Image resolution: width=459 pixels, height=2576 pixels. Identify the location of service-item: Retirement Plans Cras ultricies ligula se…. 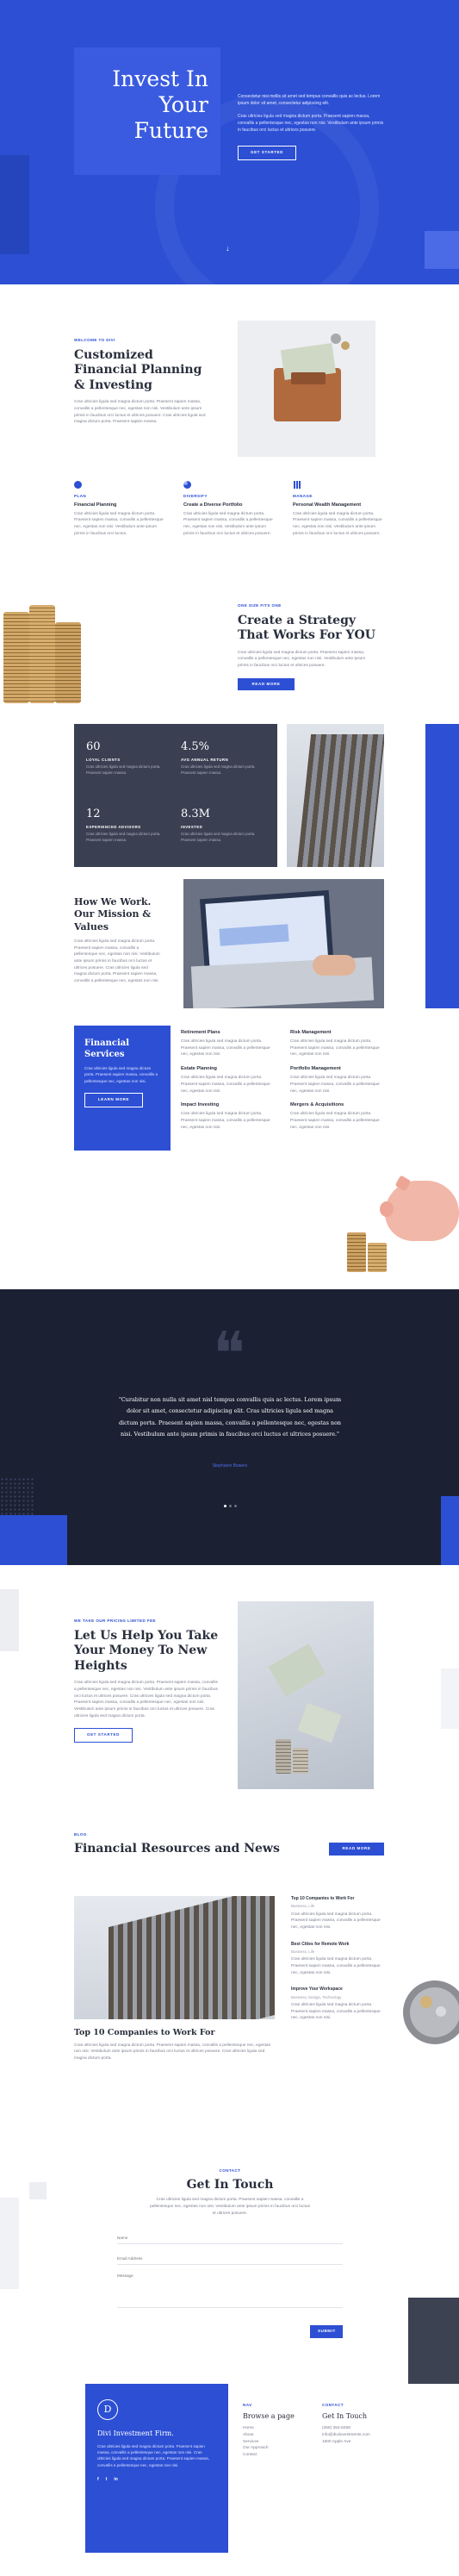
(228, 1043).